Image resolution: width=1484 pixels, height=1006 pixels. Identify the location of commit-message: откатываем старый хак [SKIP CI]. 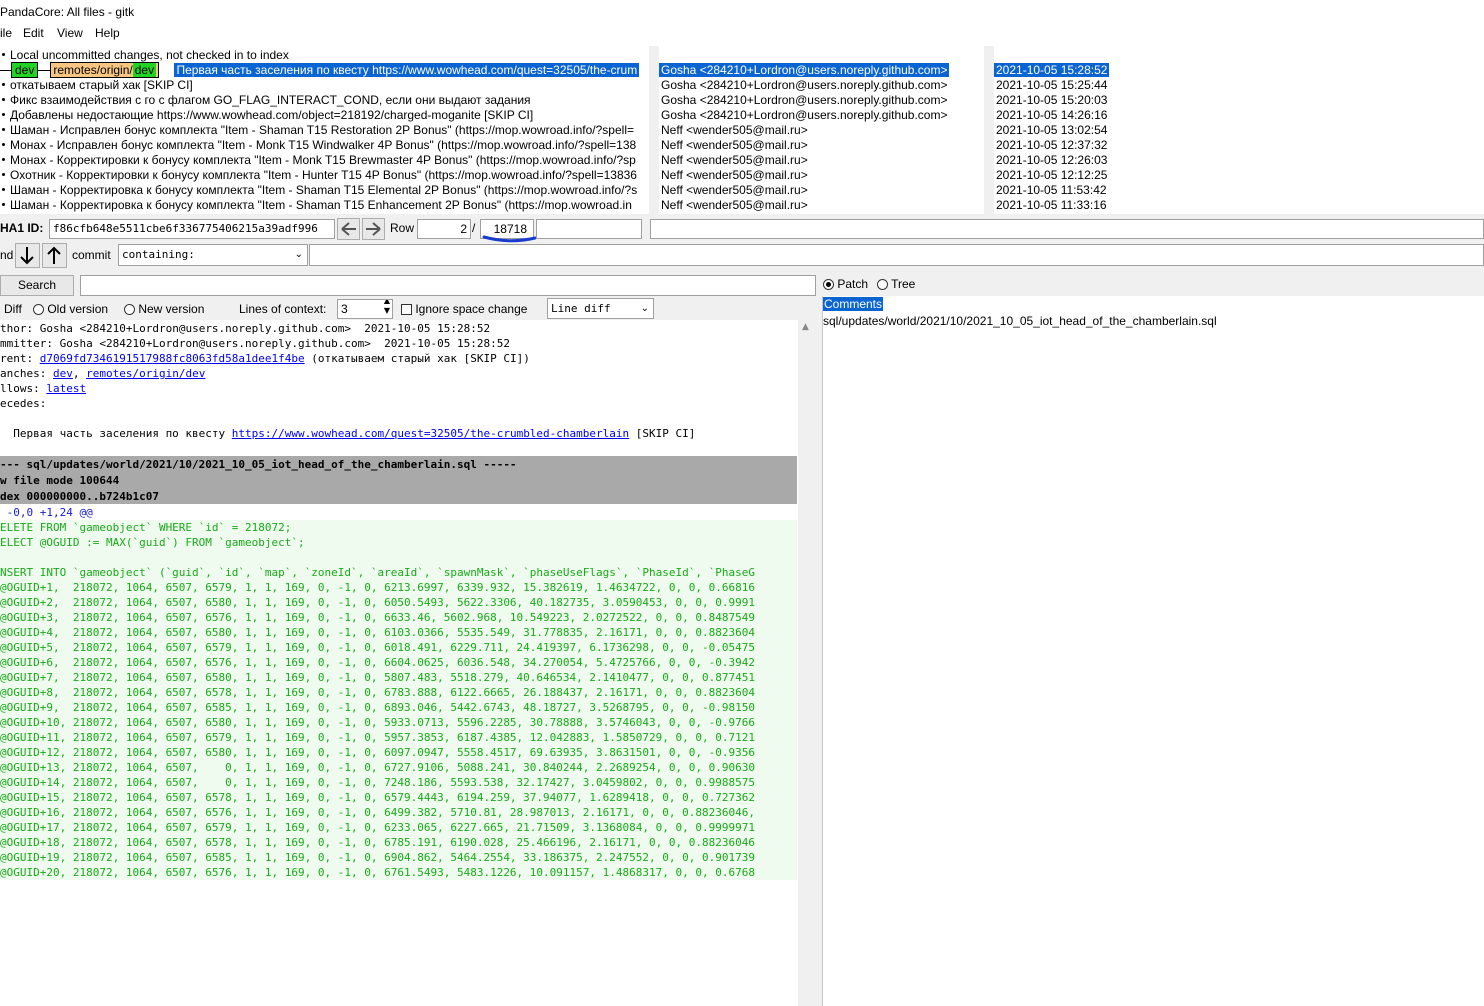
(101, 85).